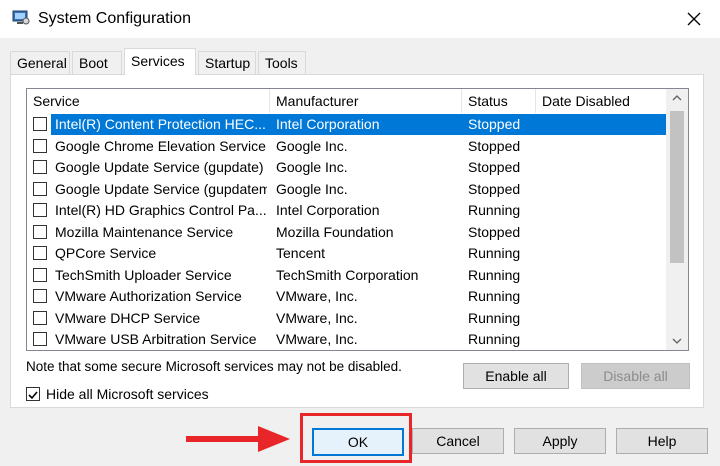 Image resolution: width=720 pixels, height=466 pixels. Describe the element at coordinates (662, 441) in the screenshot. I see `help-button: Help` at that location.